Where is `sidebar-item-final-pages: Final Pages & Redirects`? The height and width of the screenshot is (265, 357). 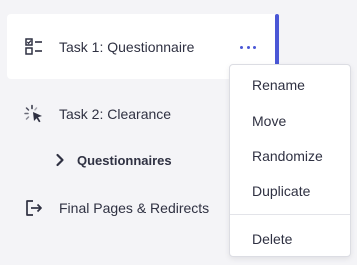 sidebar-item-final-pages: Final Pages & Redirects is located at coordinates (108, 208).